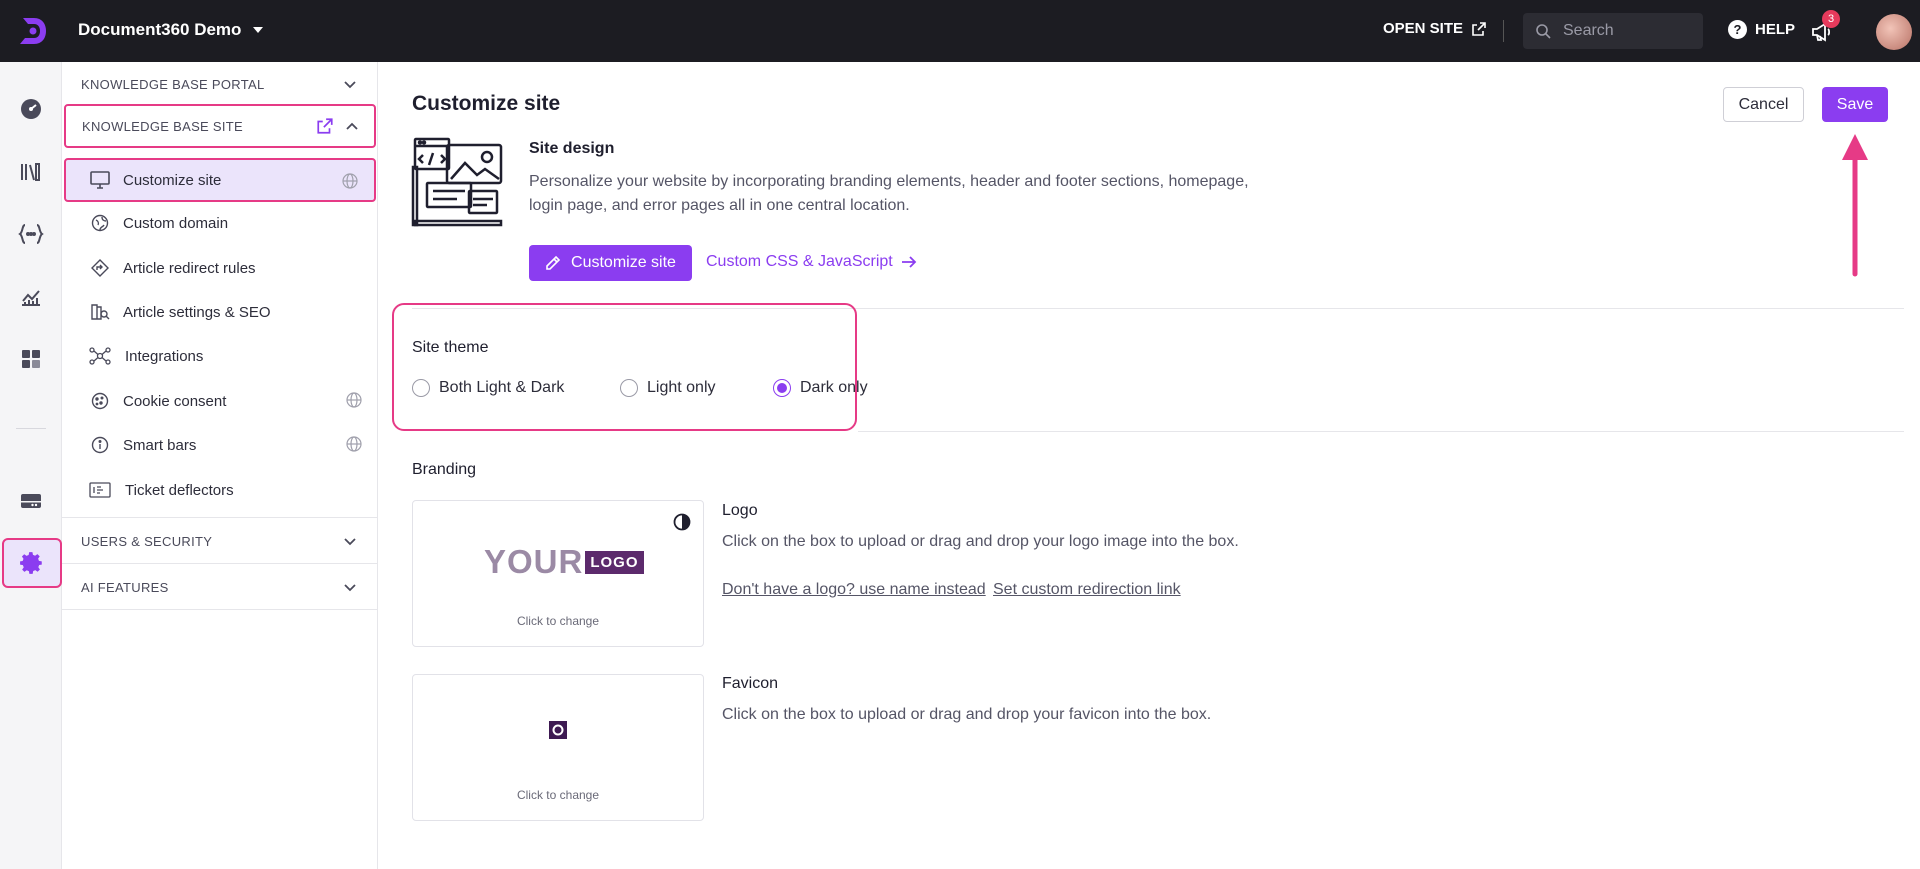 This screenshot has height=869, width=1920. I want to click on logo-preview-word: YOUR, so click(534, 561).